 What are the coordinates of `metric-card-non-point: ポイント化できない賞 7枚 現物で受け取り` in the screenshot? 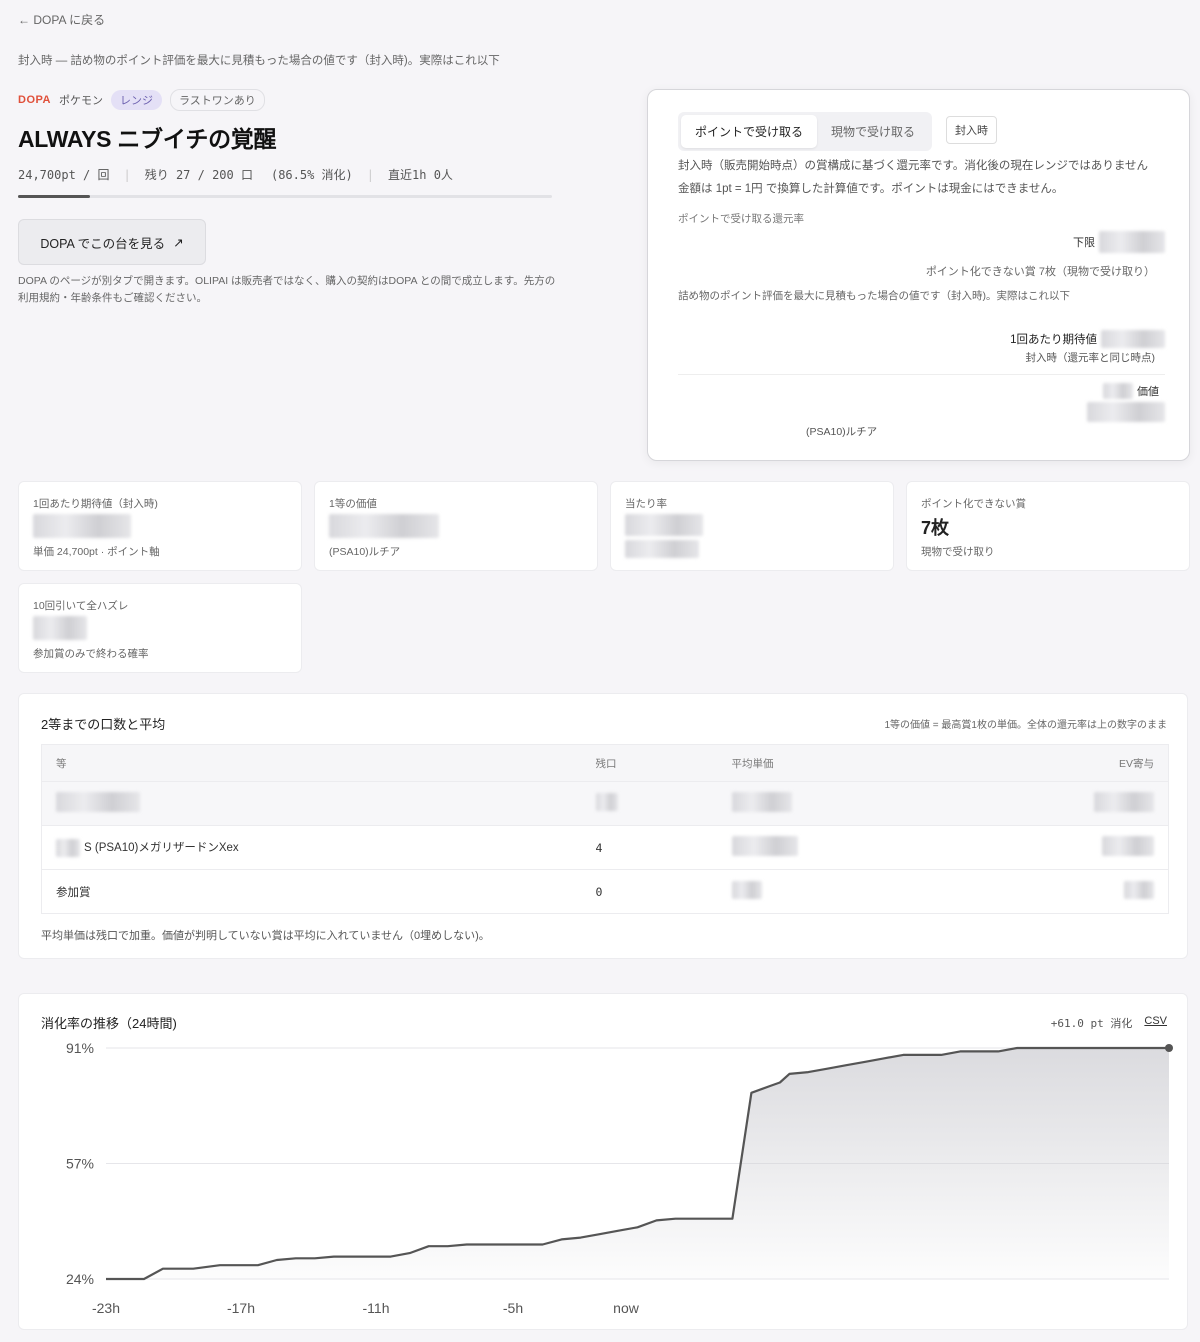 It's located at (1048, 526).